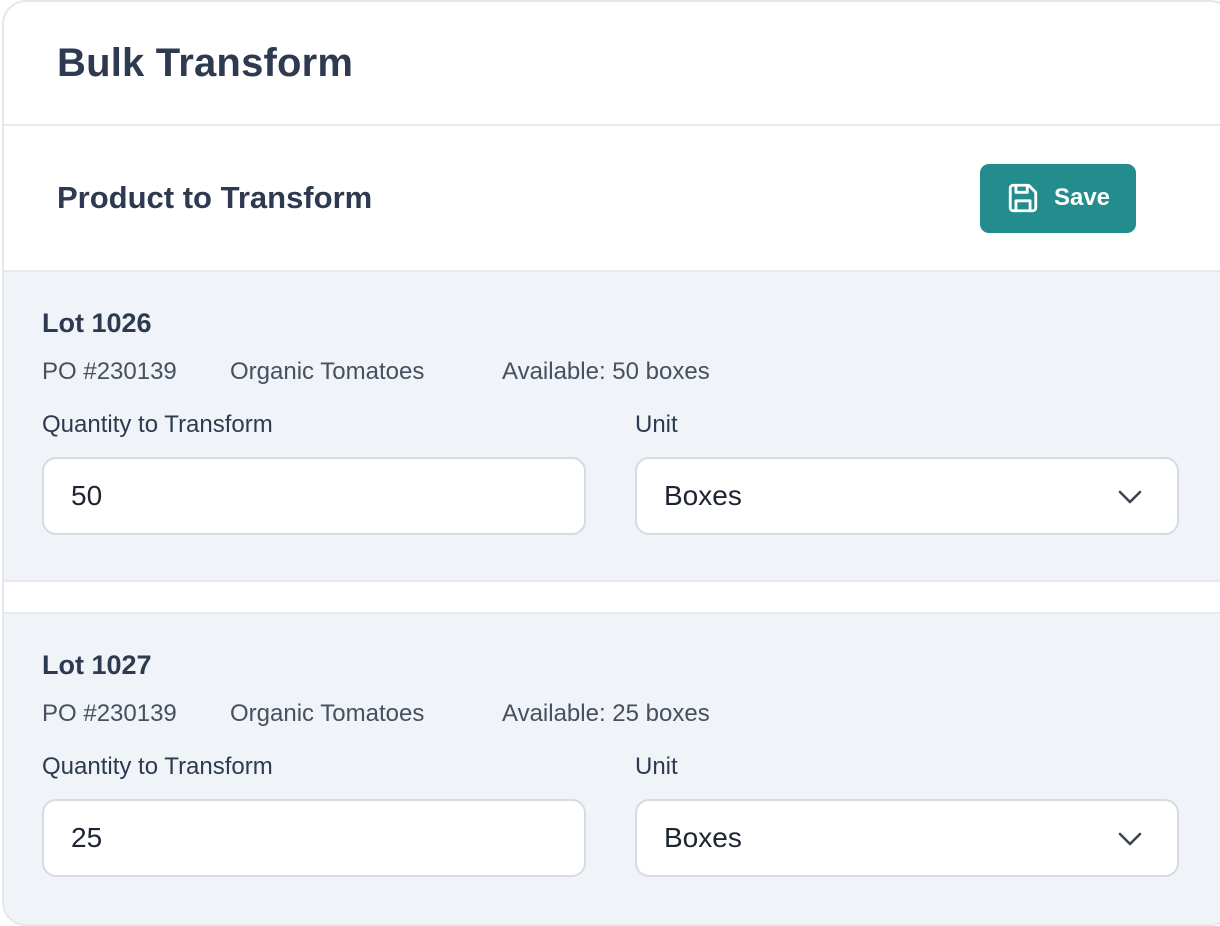  I want to click on lot-fields: Quantity to Transform 25 Unit Boxes, so click(631, 816).